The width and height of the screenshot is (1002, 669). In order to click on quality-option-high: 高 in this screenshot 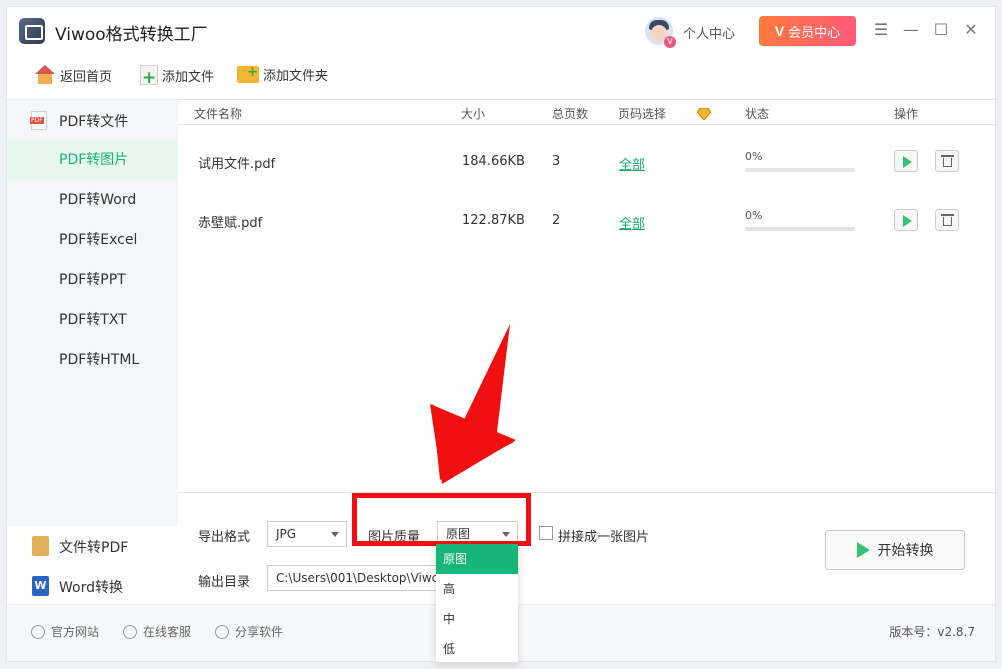, I will do `click(477, 589)`.